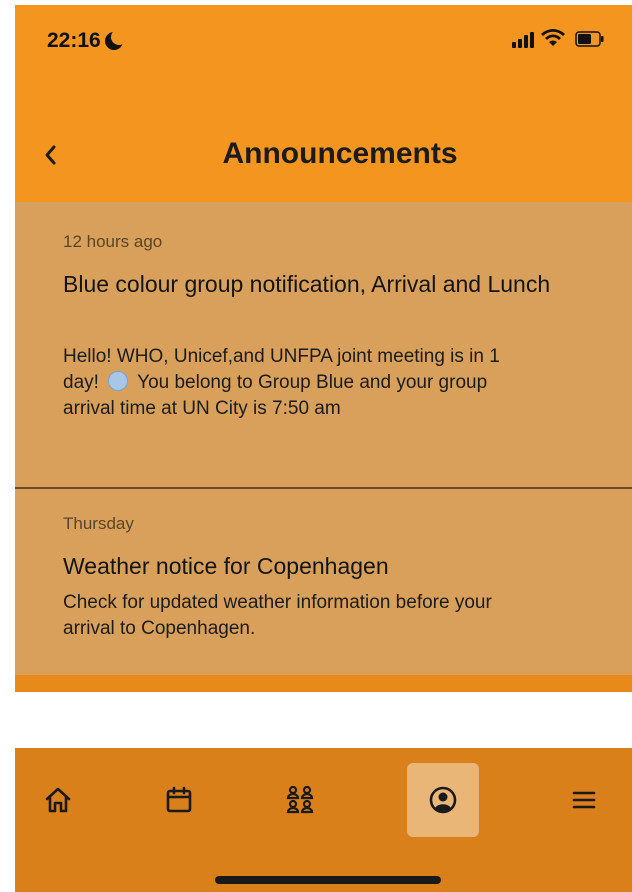  I want to click on status-time: 22:16, so click(87, 41).